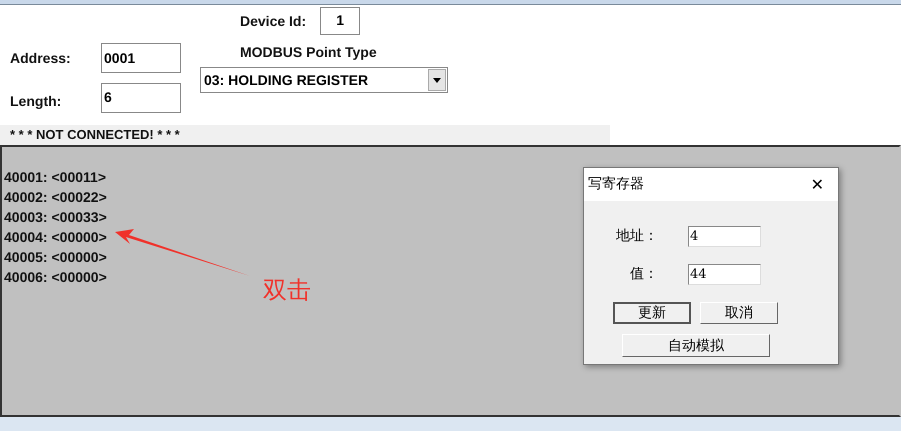  I want to click on dialog-title: 写寄存器, so click(616, 184).